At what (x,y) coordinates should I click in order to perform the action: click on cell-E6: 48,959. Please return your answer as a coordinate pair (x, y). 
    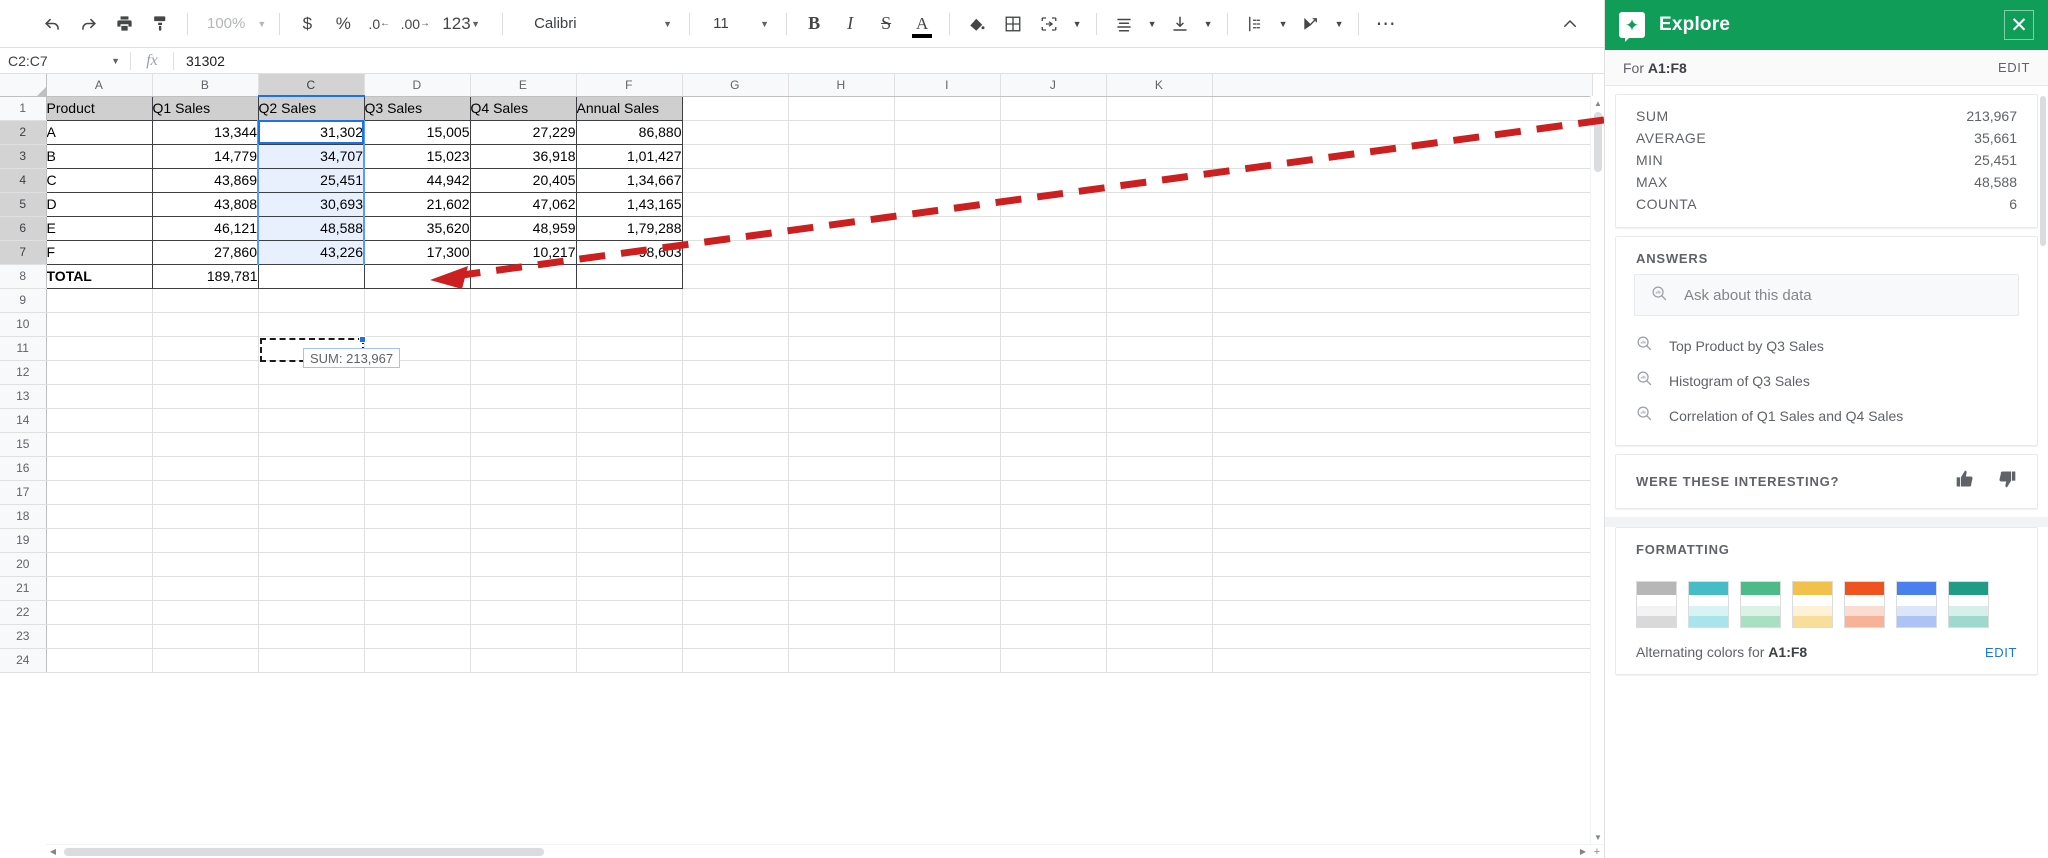
    Looking at the image, I should click on (523, 228).